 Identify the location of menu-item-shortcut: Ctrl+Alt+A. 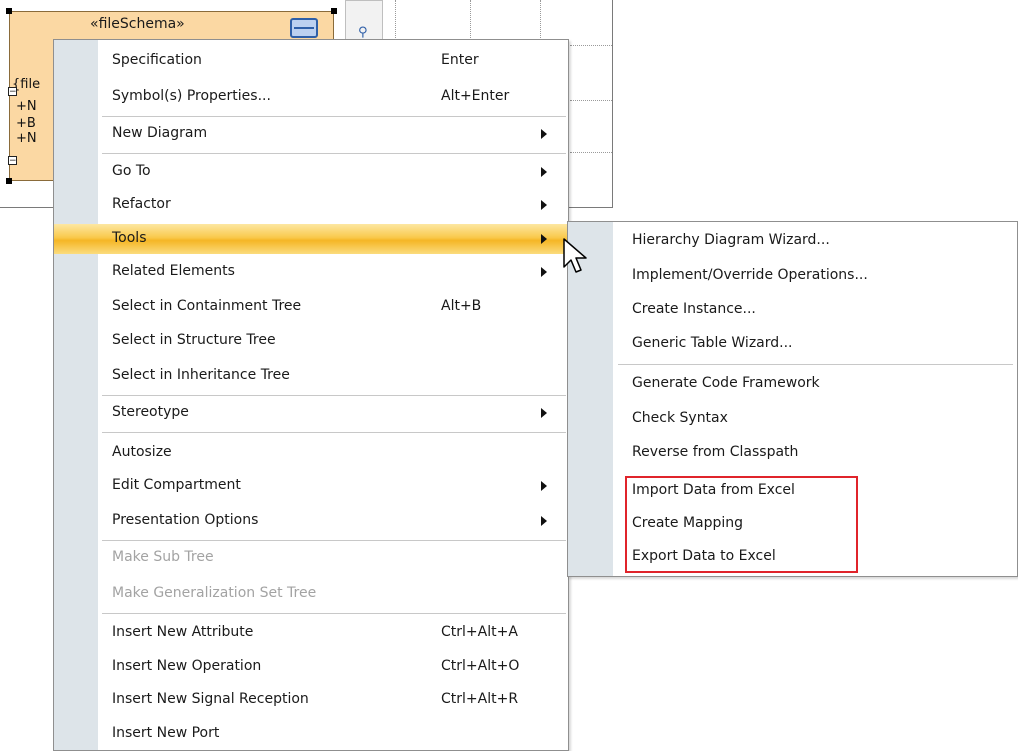
(479, 632).